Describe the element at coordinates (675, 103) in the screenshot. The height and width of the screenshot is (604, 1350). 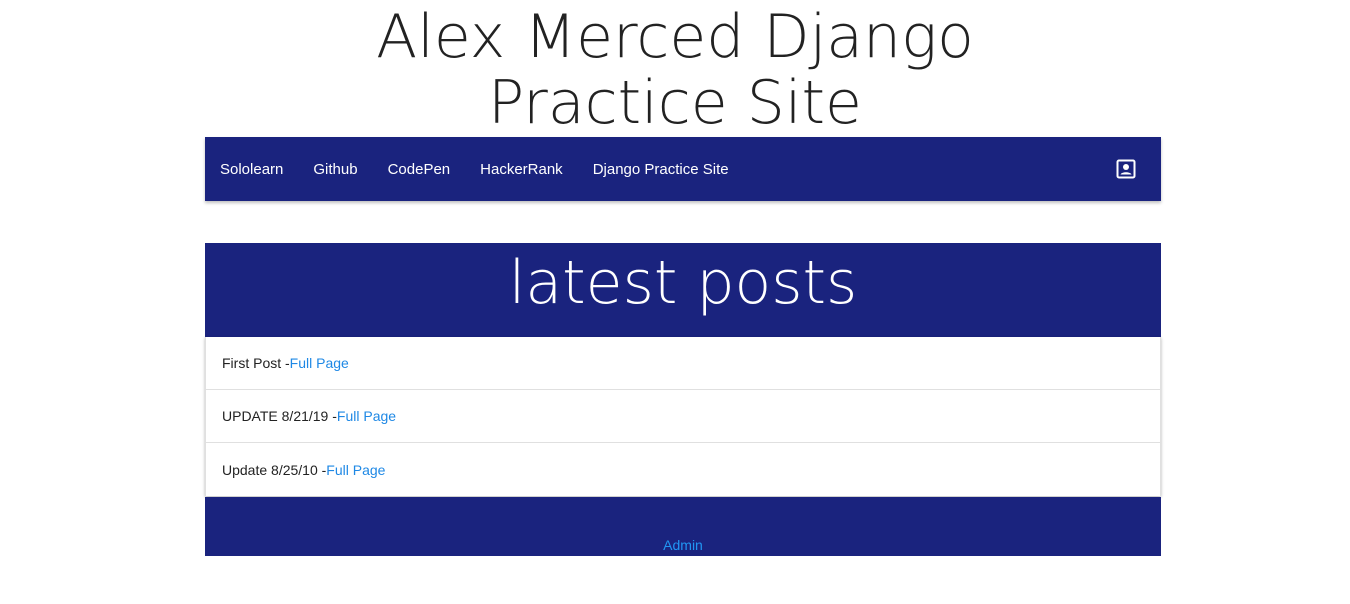
I see `site-title-line-2: Practice Site` at that location.